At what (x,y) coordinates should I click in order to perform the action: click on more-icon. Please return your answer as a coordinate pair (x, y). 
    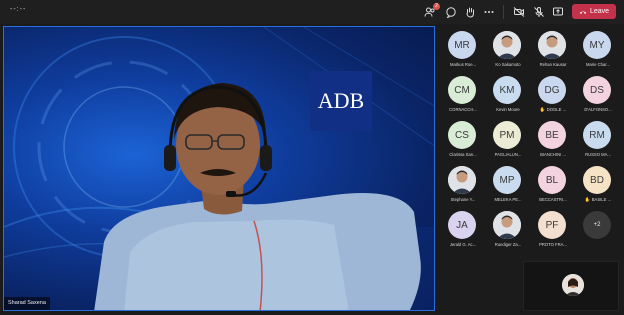
    Looking at the image, I should click on (489, 12).